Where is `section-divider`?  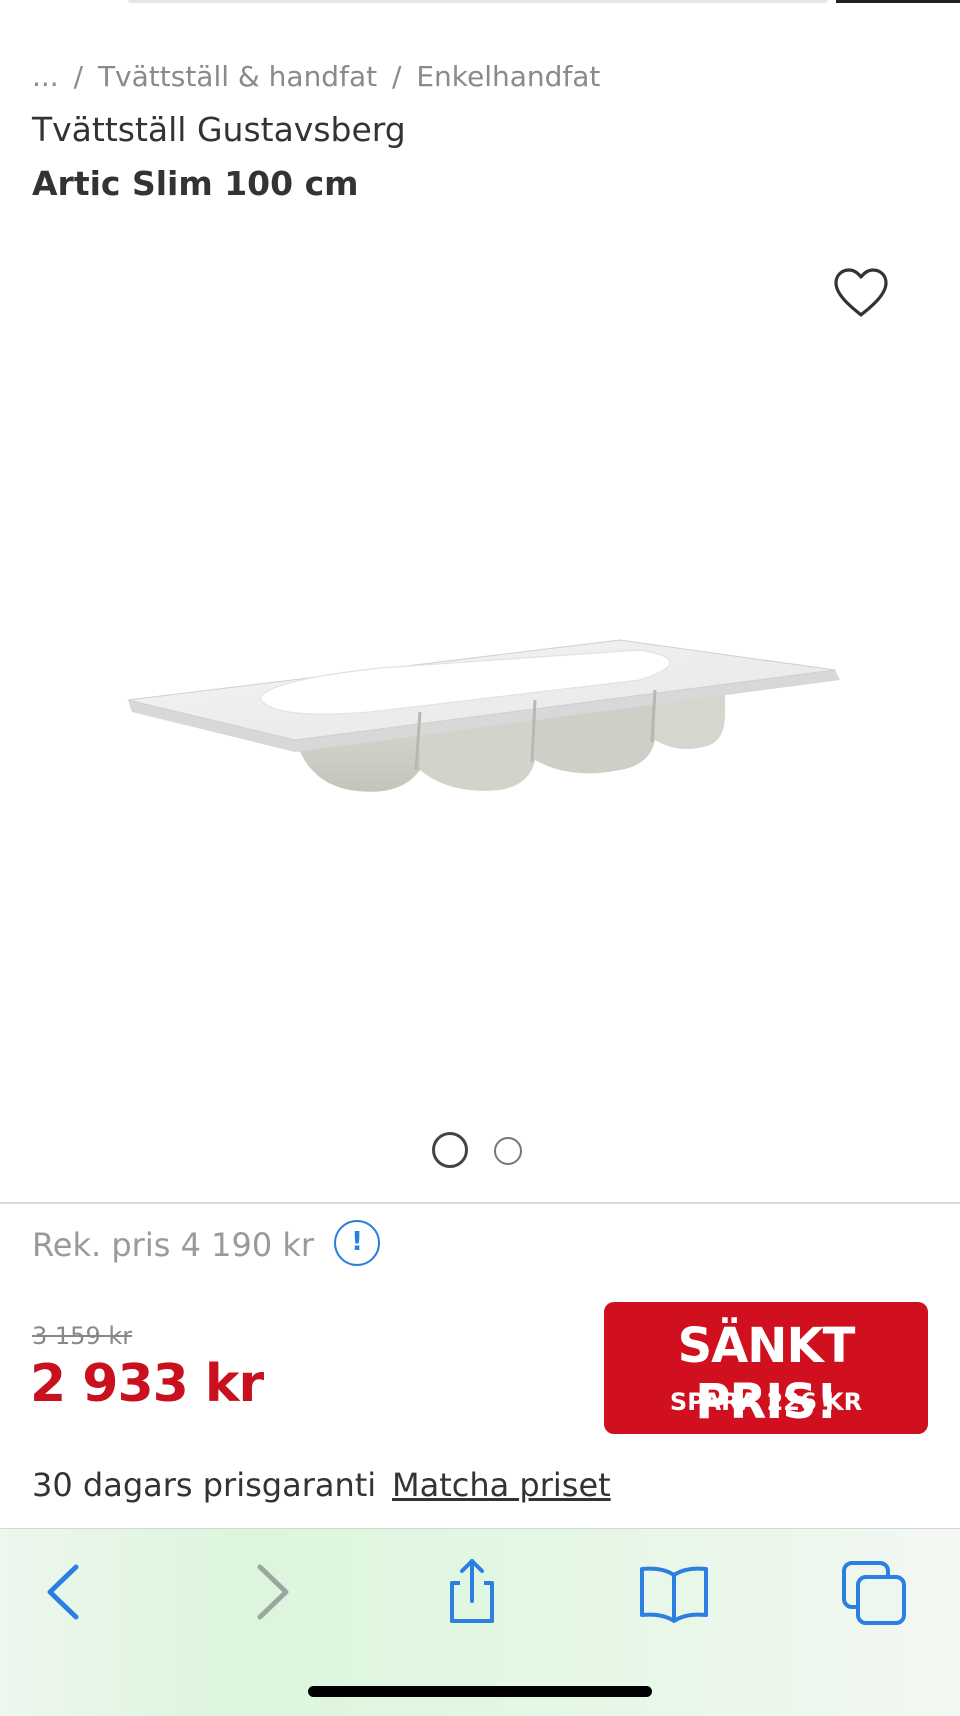 section-divider is located at coordinates (480, 1203).